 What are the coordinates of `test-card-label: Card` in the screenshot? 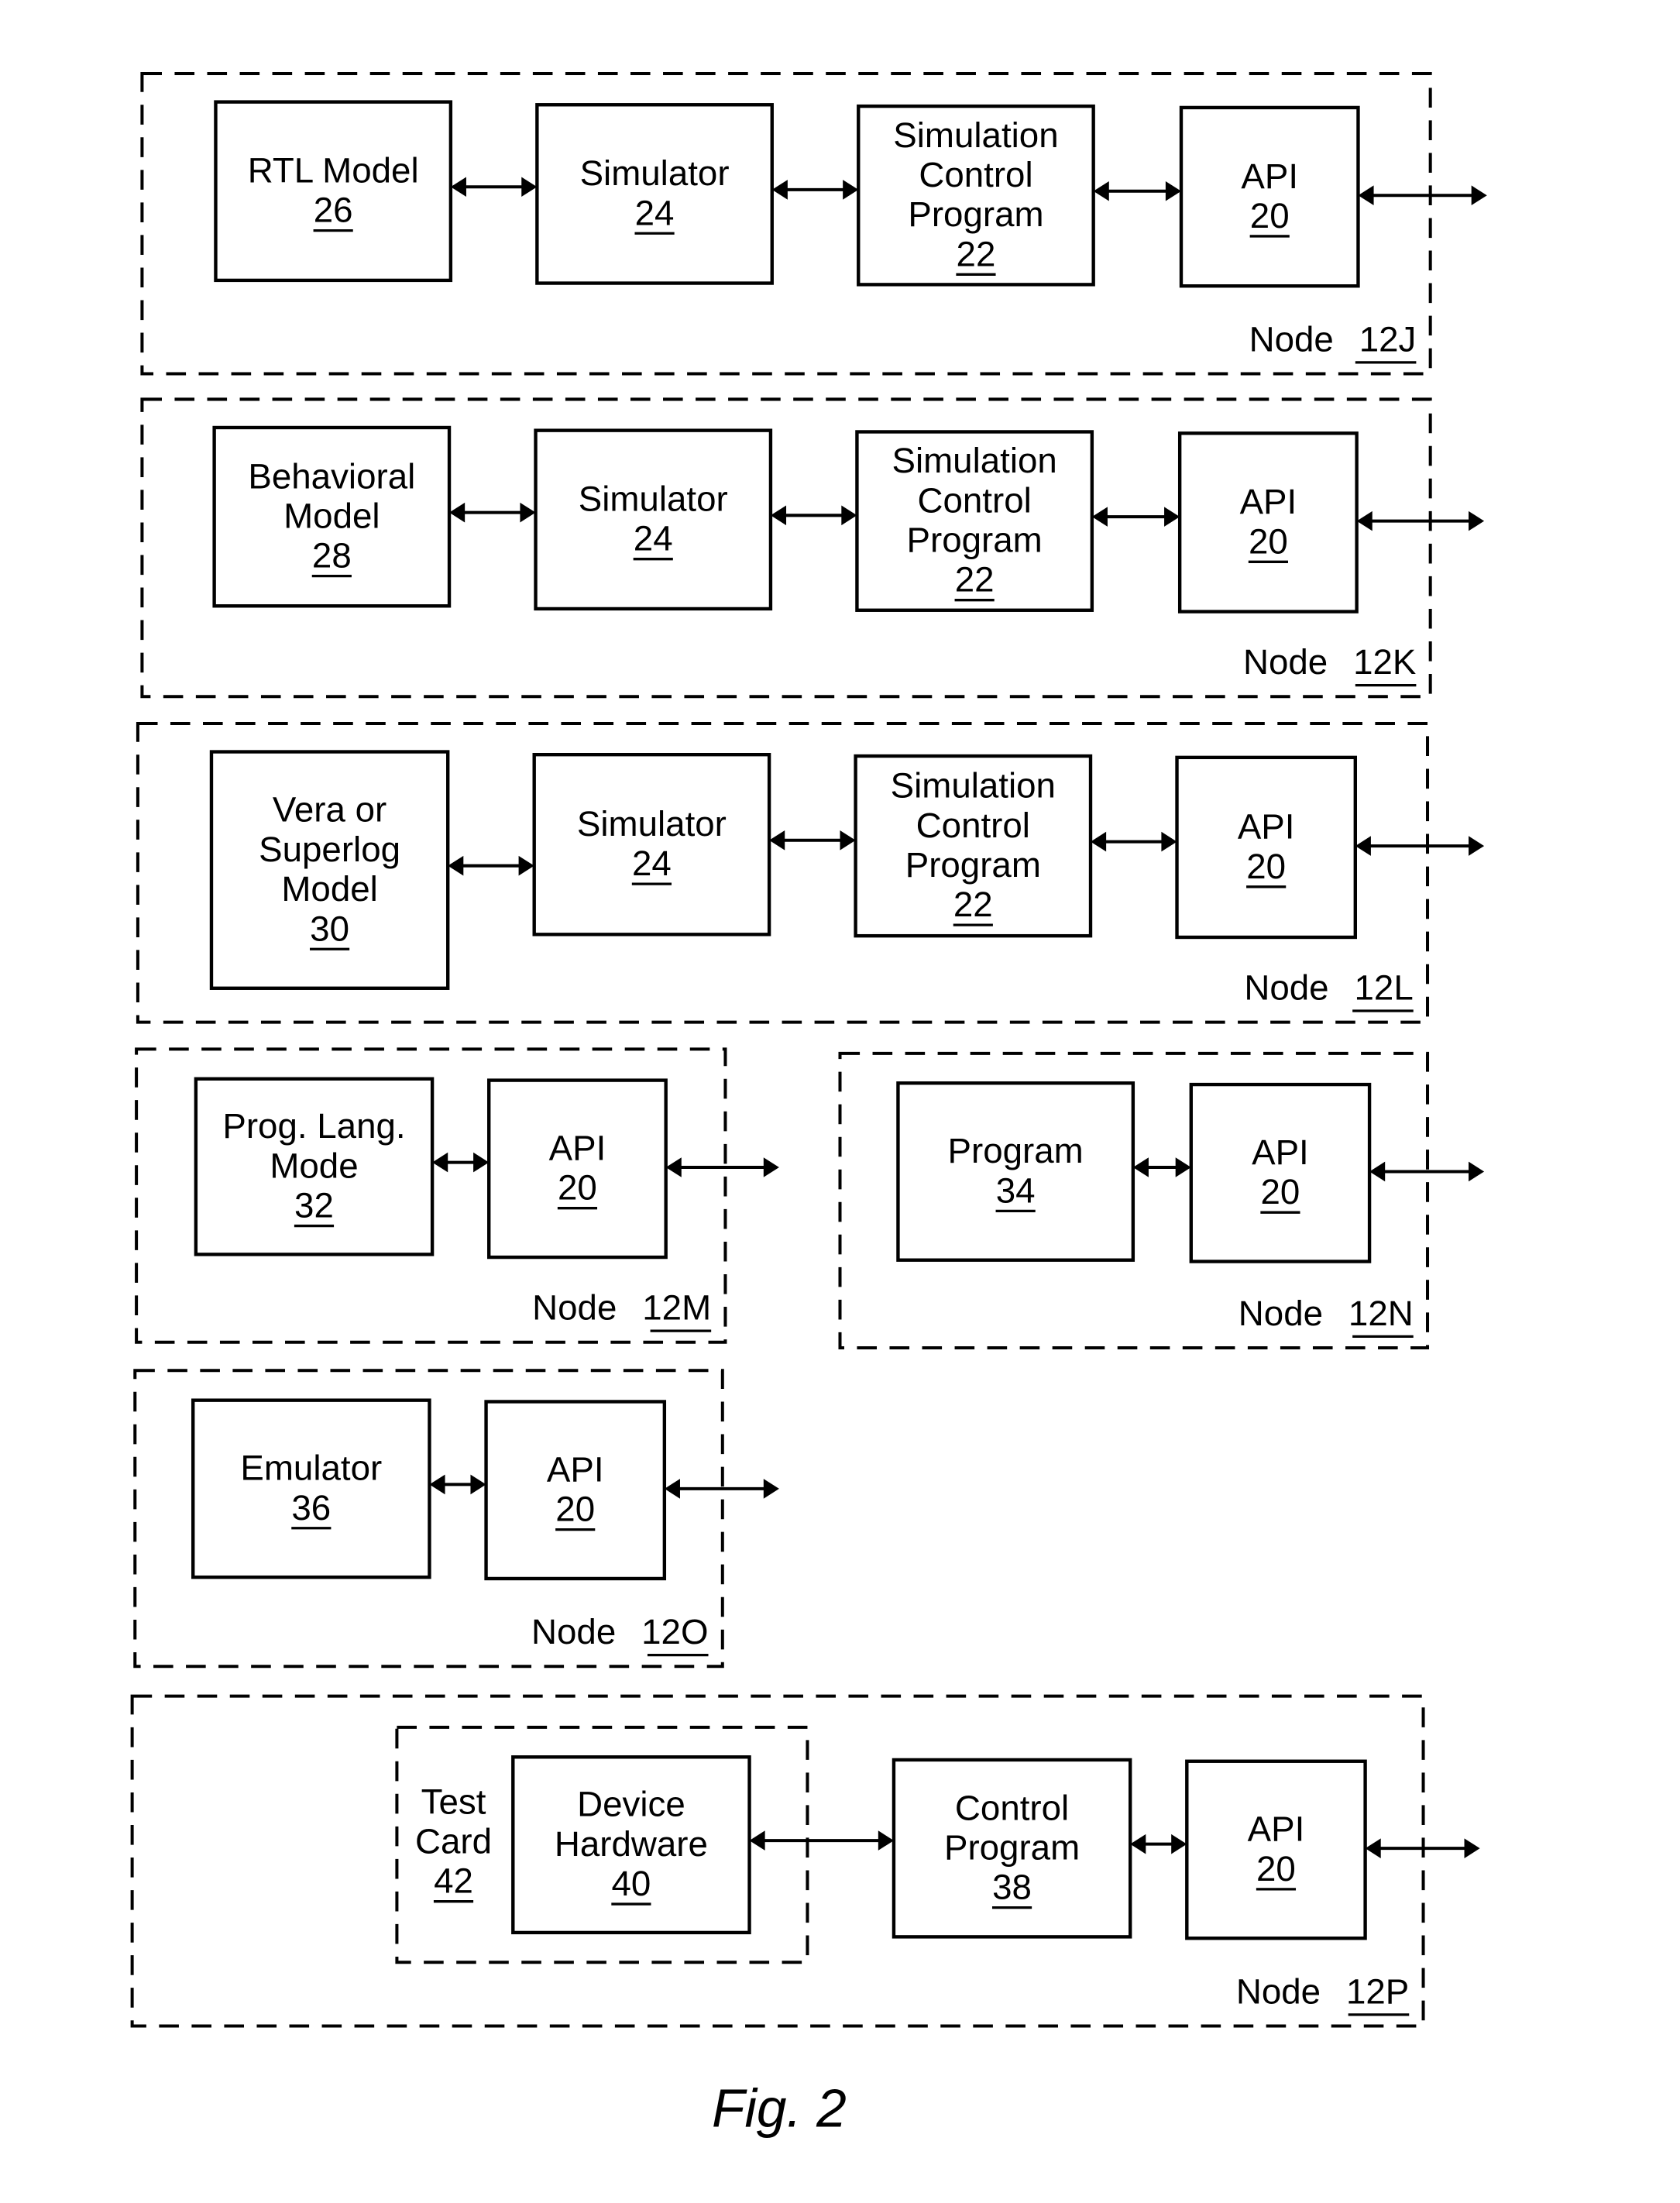 It's located at (453, 1841).